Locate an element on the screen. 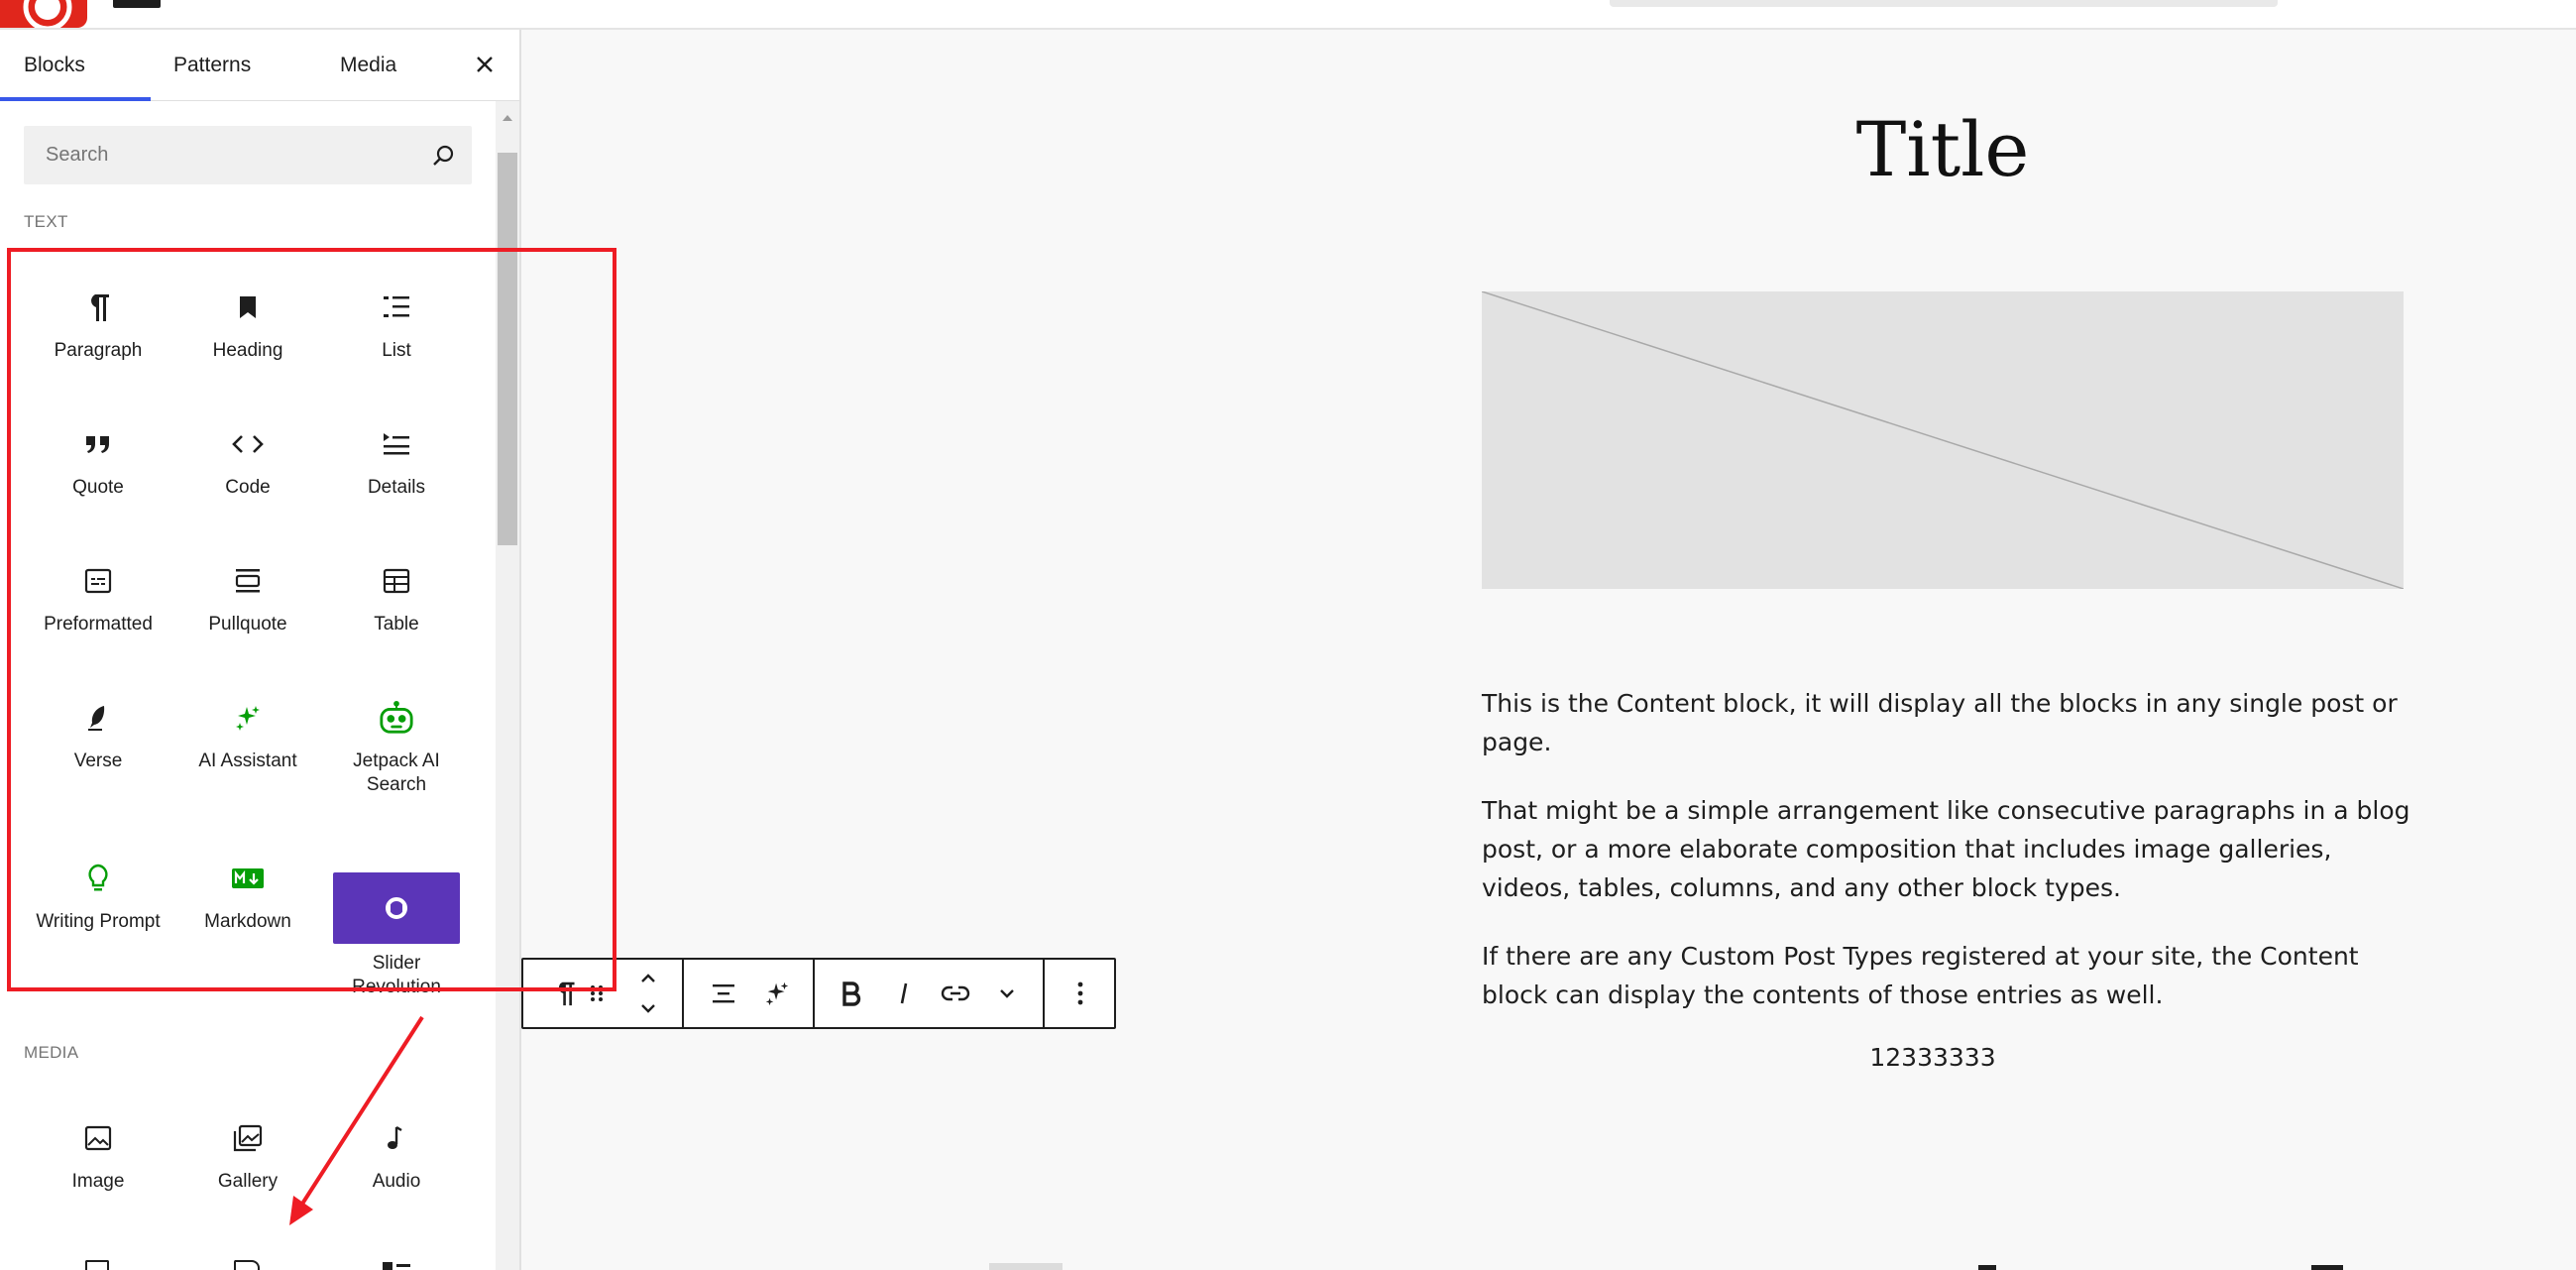 This screenshot has width=2576, height=1270. search-icon is located at coordinates (443, 155).